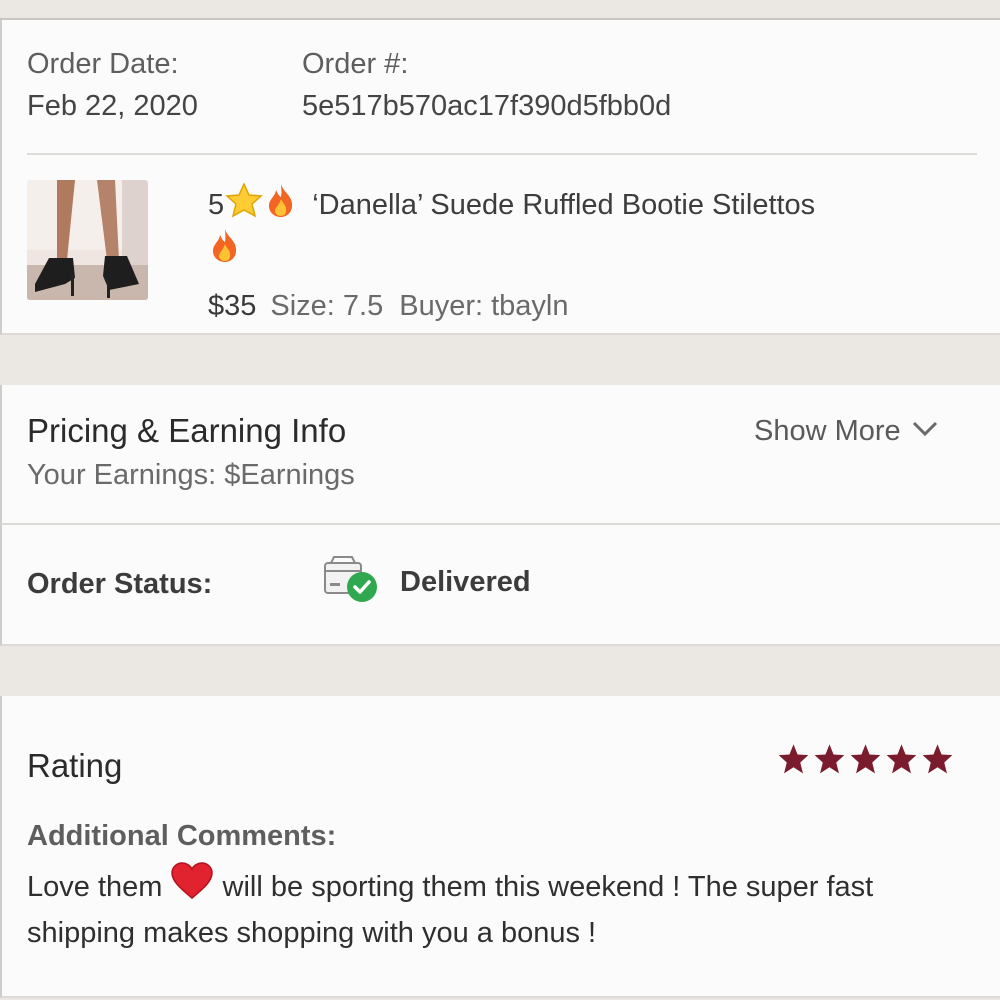 This screenshot has width=1000, height=1000. Describe the element at coordinates (487, 106) in the screenshot. I see `order-number-value: 5e517b570ac17f390d5fbb0d` at that location.